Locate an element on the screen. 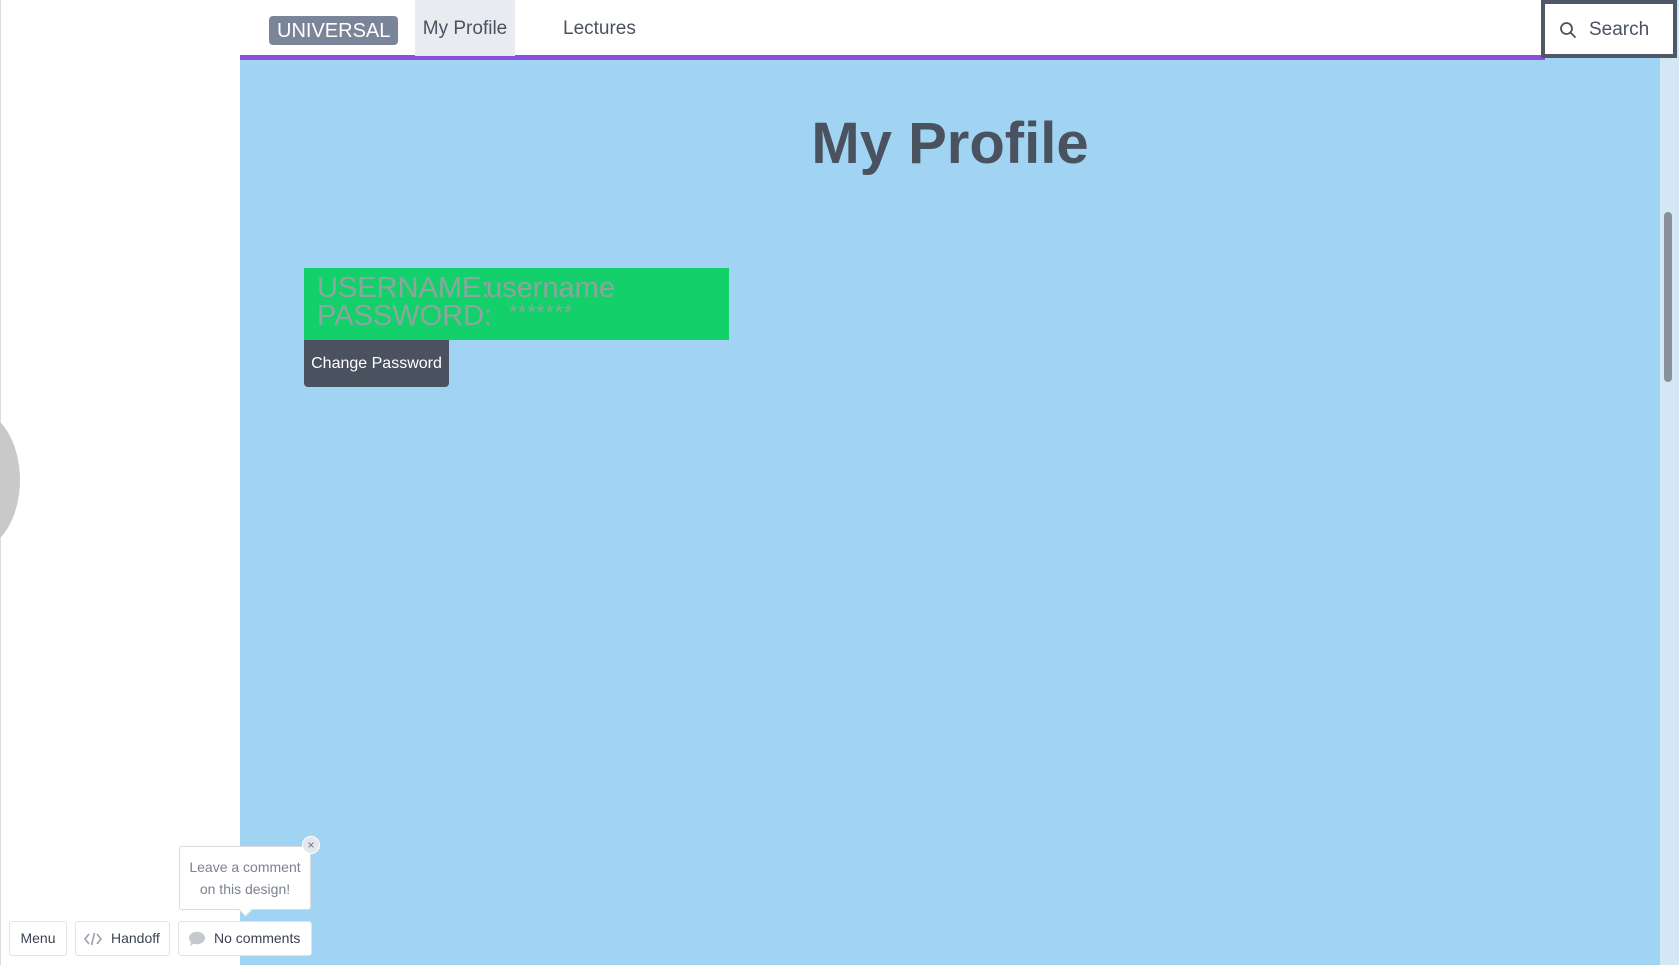 This screenshot has height=965, width=1679. scroll-thumb is located at coordinates (1668, 297).